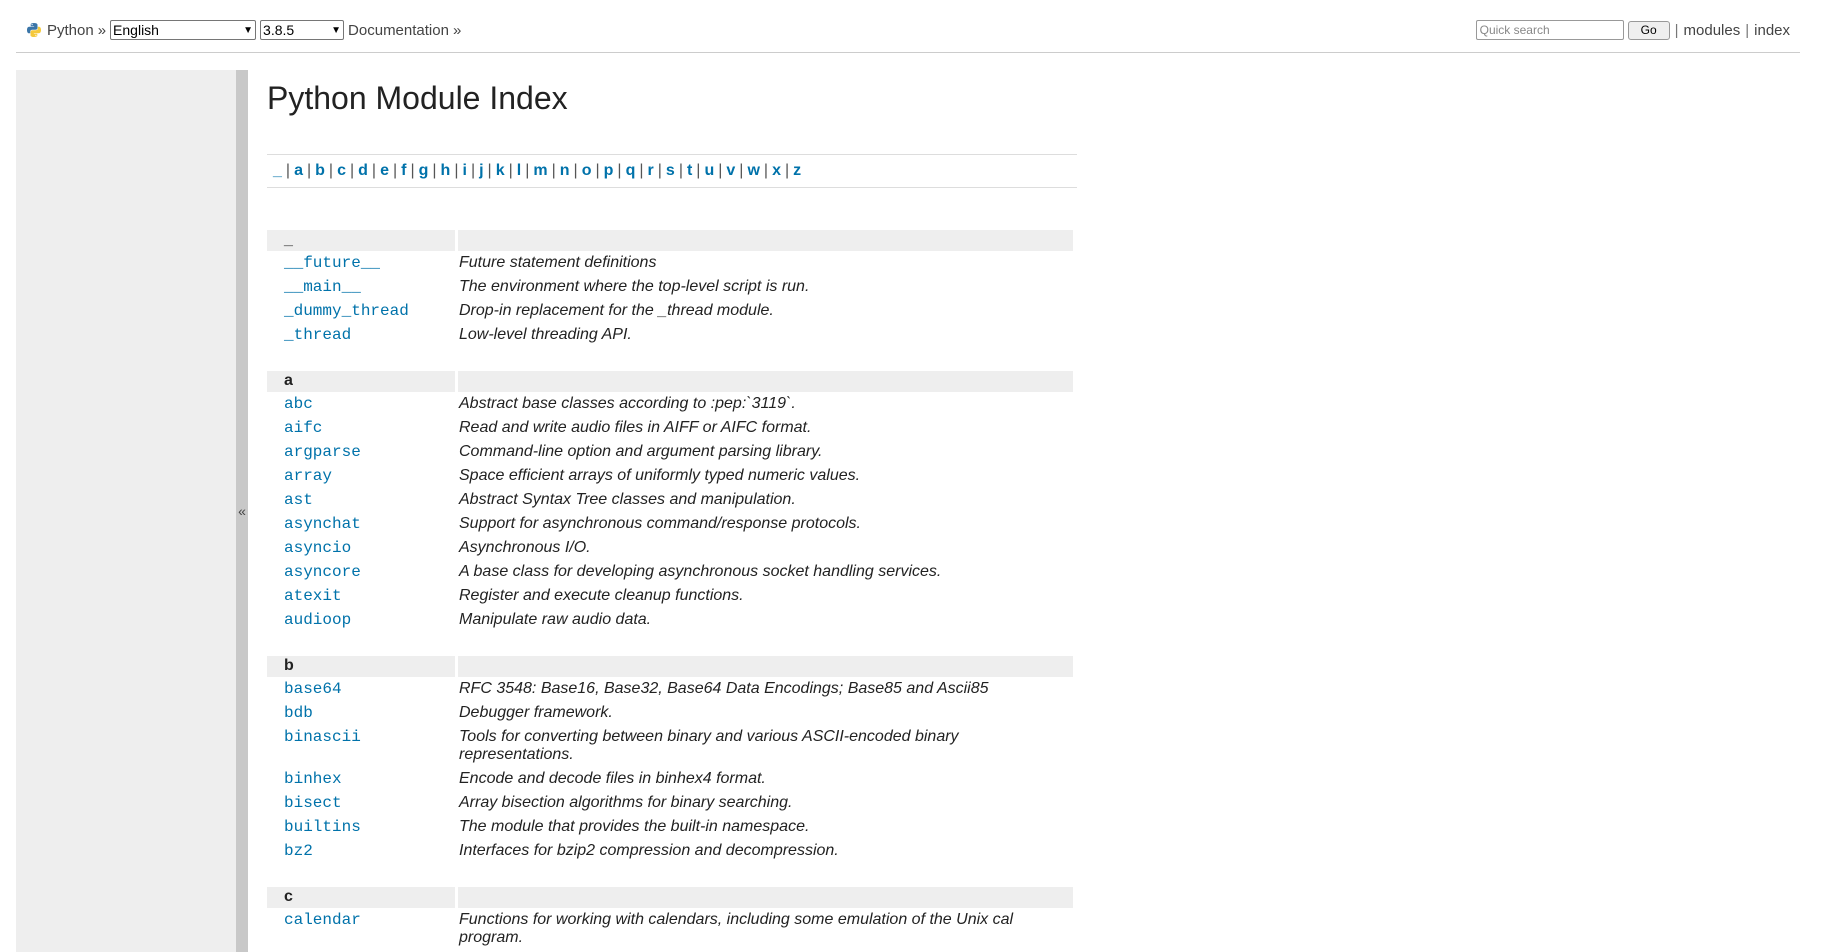  I want to click on module-link: audioop, so click(317, 620).